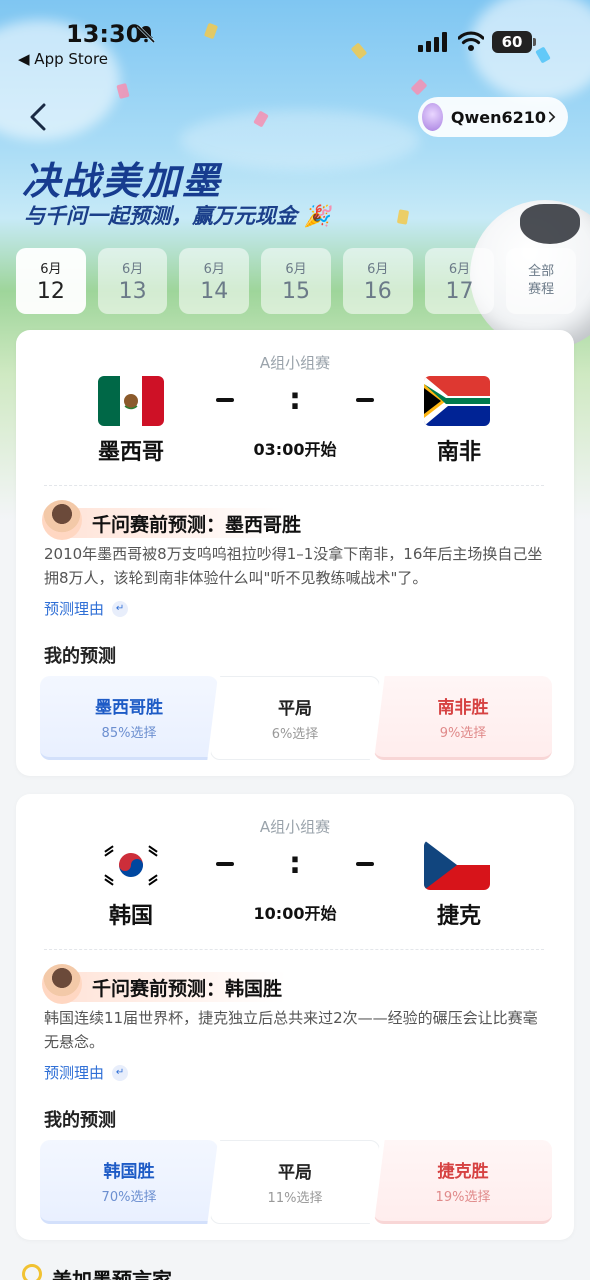  Describe the element at coordinates (296, 291) in the screenshot. I see `date-tab-day: 15` at that location.